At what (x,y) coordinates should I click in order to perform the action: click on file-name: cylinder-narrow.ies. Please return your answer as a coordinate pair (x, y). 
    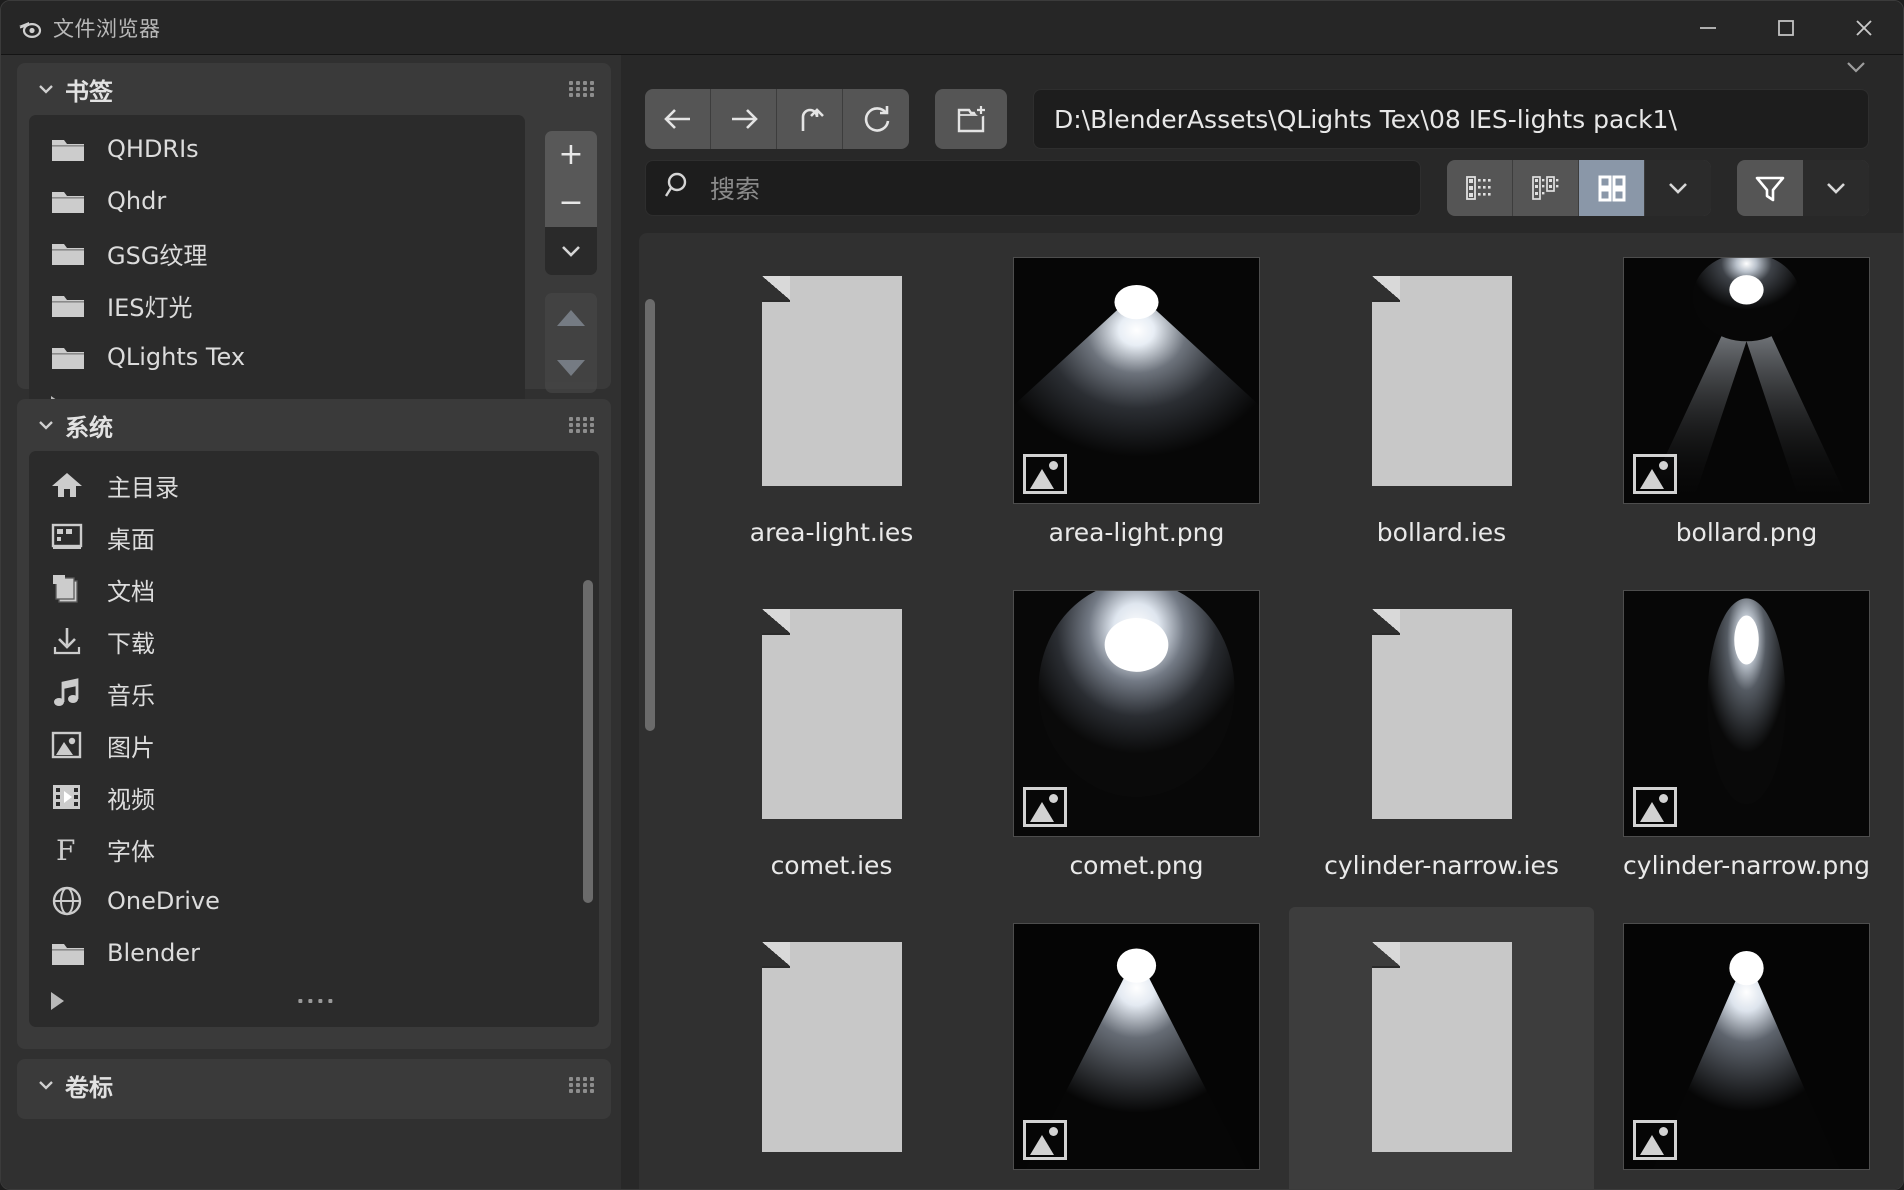
    Looking at the image, I should click on (1441, 865).